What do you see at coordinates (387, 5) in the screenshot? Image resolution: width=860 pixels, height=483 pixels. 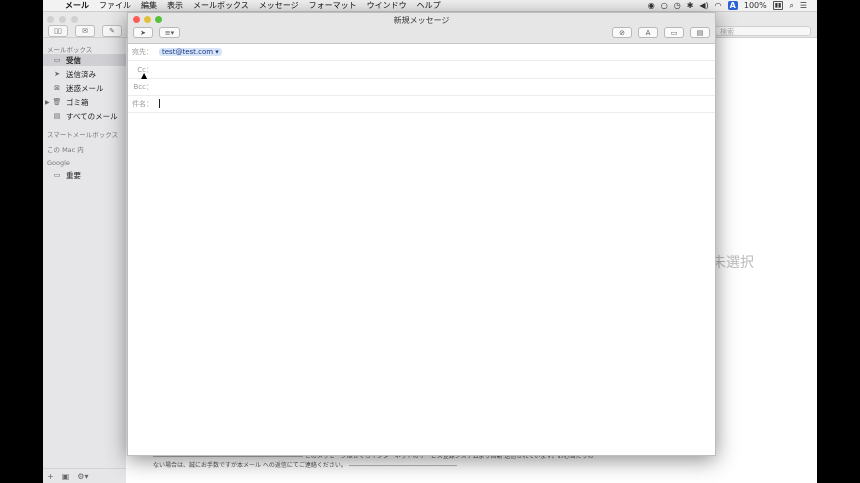 I see `menu-window: ウインドウ` at bounding box center [387, 5].